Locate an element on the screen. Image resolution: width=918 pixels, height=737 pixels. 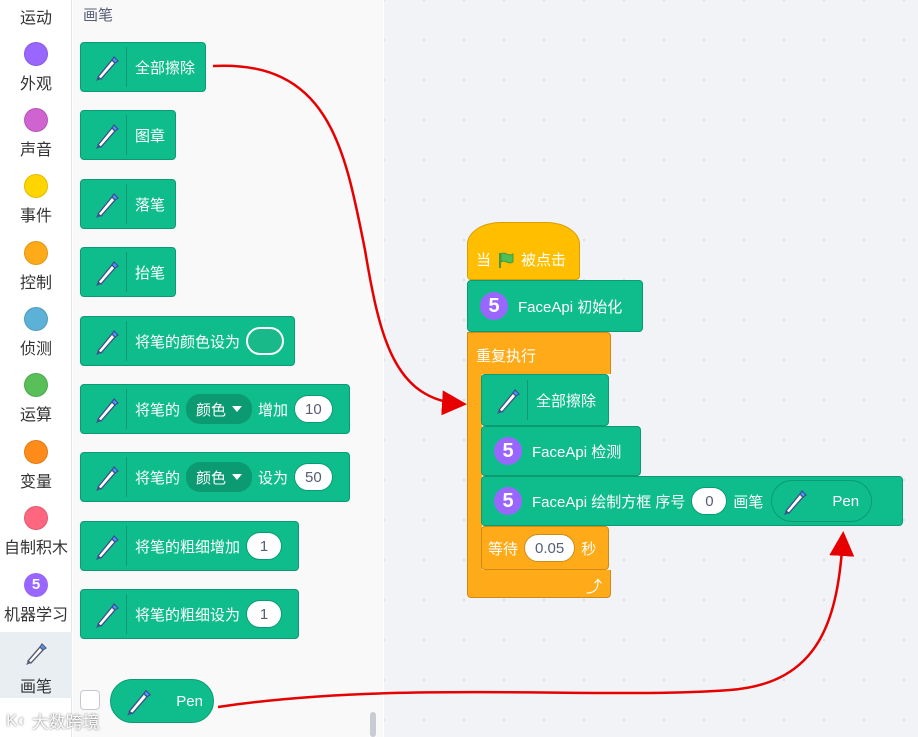
wait-block: 等待 0.05 秒 is located at coordinates (545, 548).